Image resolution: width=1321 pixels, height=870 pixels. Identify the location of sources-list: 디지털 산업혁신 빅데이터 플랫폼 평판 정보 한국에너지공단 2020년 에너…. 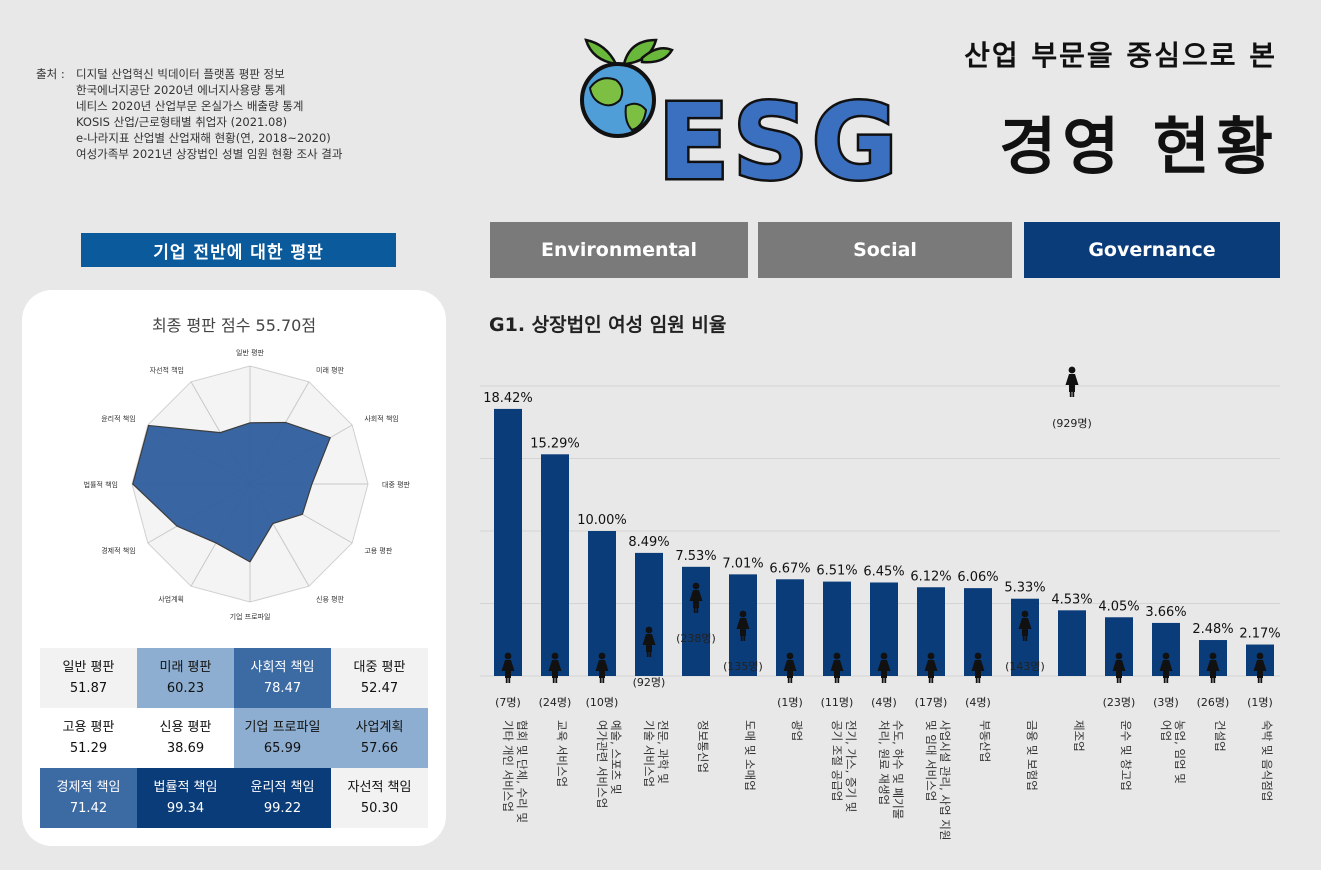
(189, 114).